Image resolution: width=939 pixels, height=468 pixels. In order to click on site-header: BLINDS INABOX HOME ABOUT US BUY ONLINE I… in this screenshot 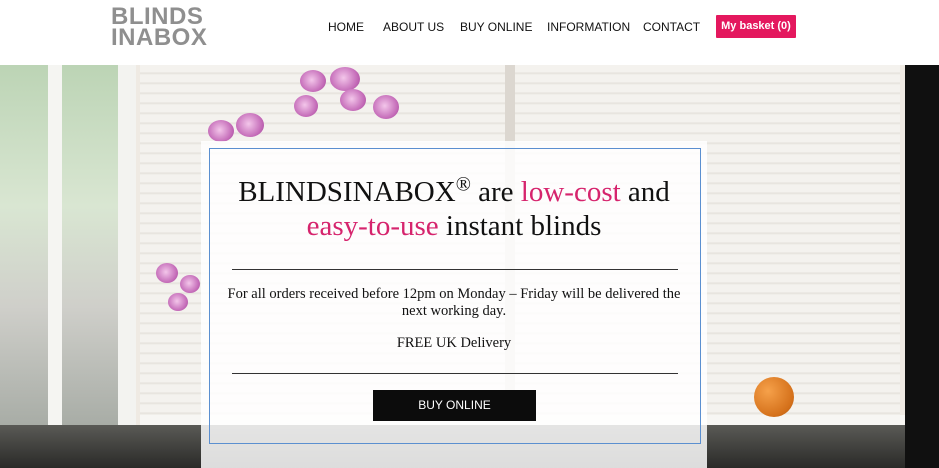, I will do `click(469, 32)`.